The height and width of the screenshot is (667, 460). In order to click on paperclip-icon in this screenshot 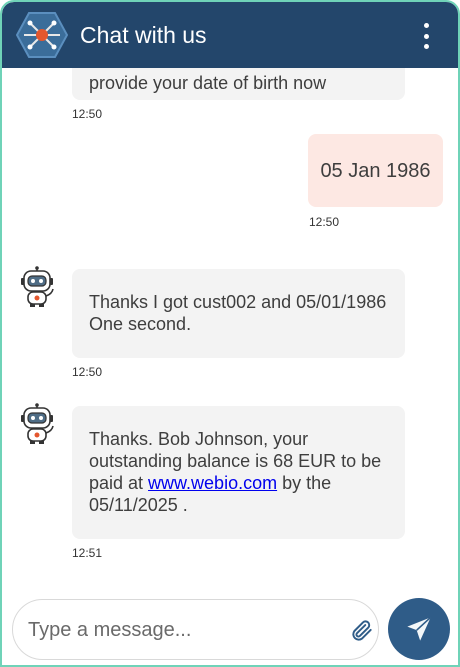, I will do `click(362, 631)`.